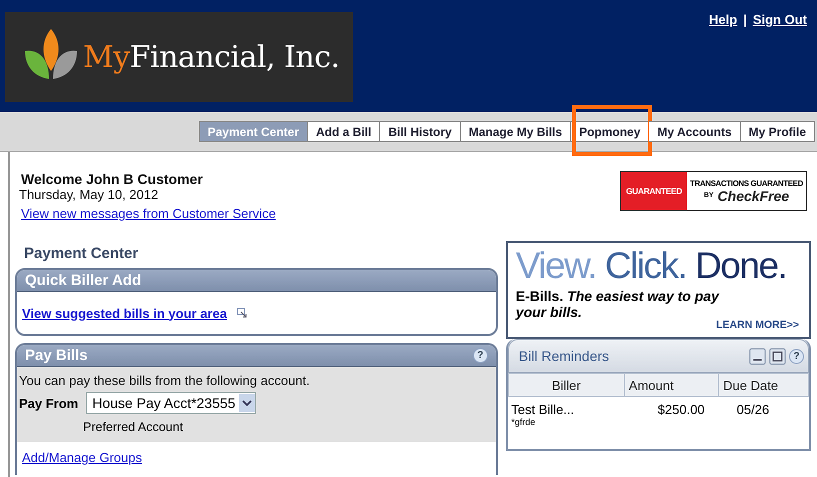 Image resolution: width=817 pixels, height=477 pixels. Describe the element at coordinates (618, 304) in the screenshot. I see `banner-tagline: E-Bills. The easiest way to pay your bills.` at that location.